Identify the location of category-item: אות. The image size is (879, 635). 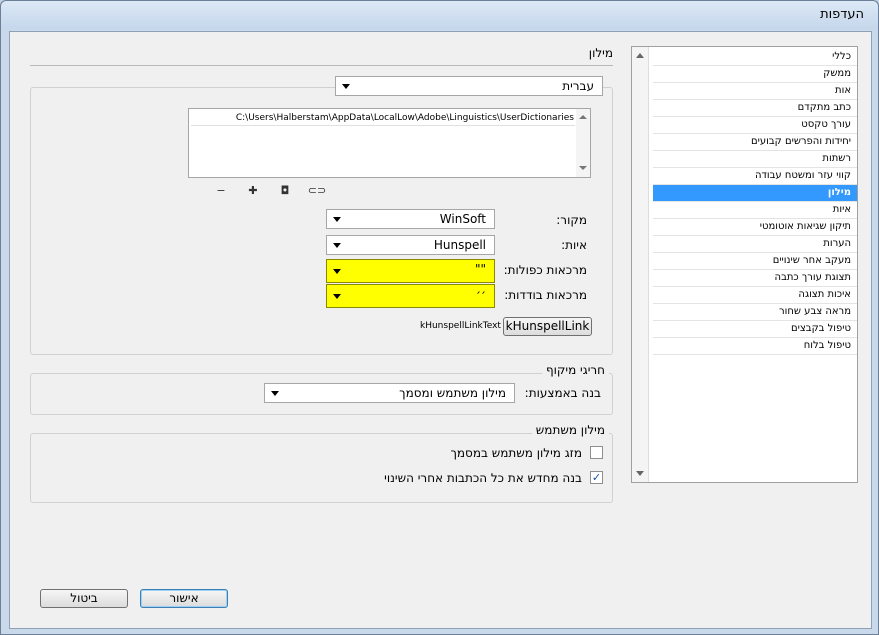
(755, 91).